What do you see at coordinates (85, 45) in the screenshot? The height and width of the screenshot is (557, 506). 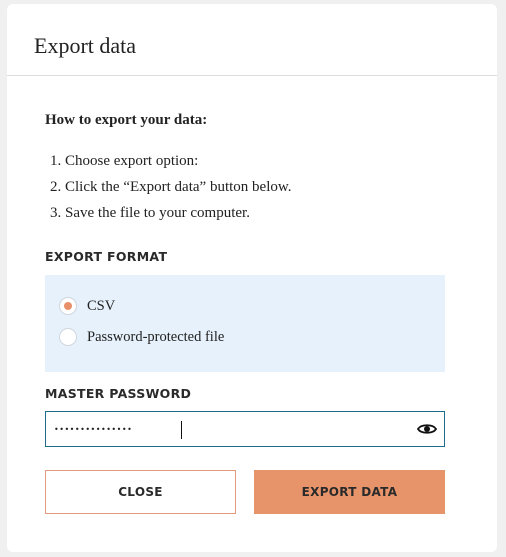 I see `dialog-title: Export data` at bounding box center [85, 45].